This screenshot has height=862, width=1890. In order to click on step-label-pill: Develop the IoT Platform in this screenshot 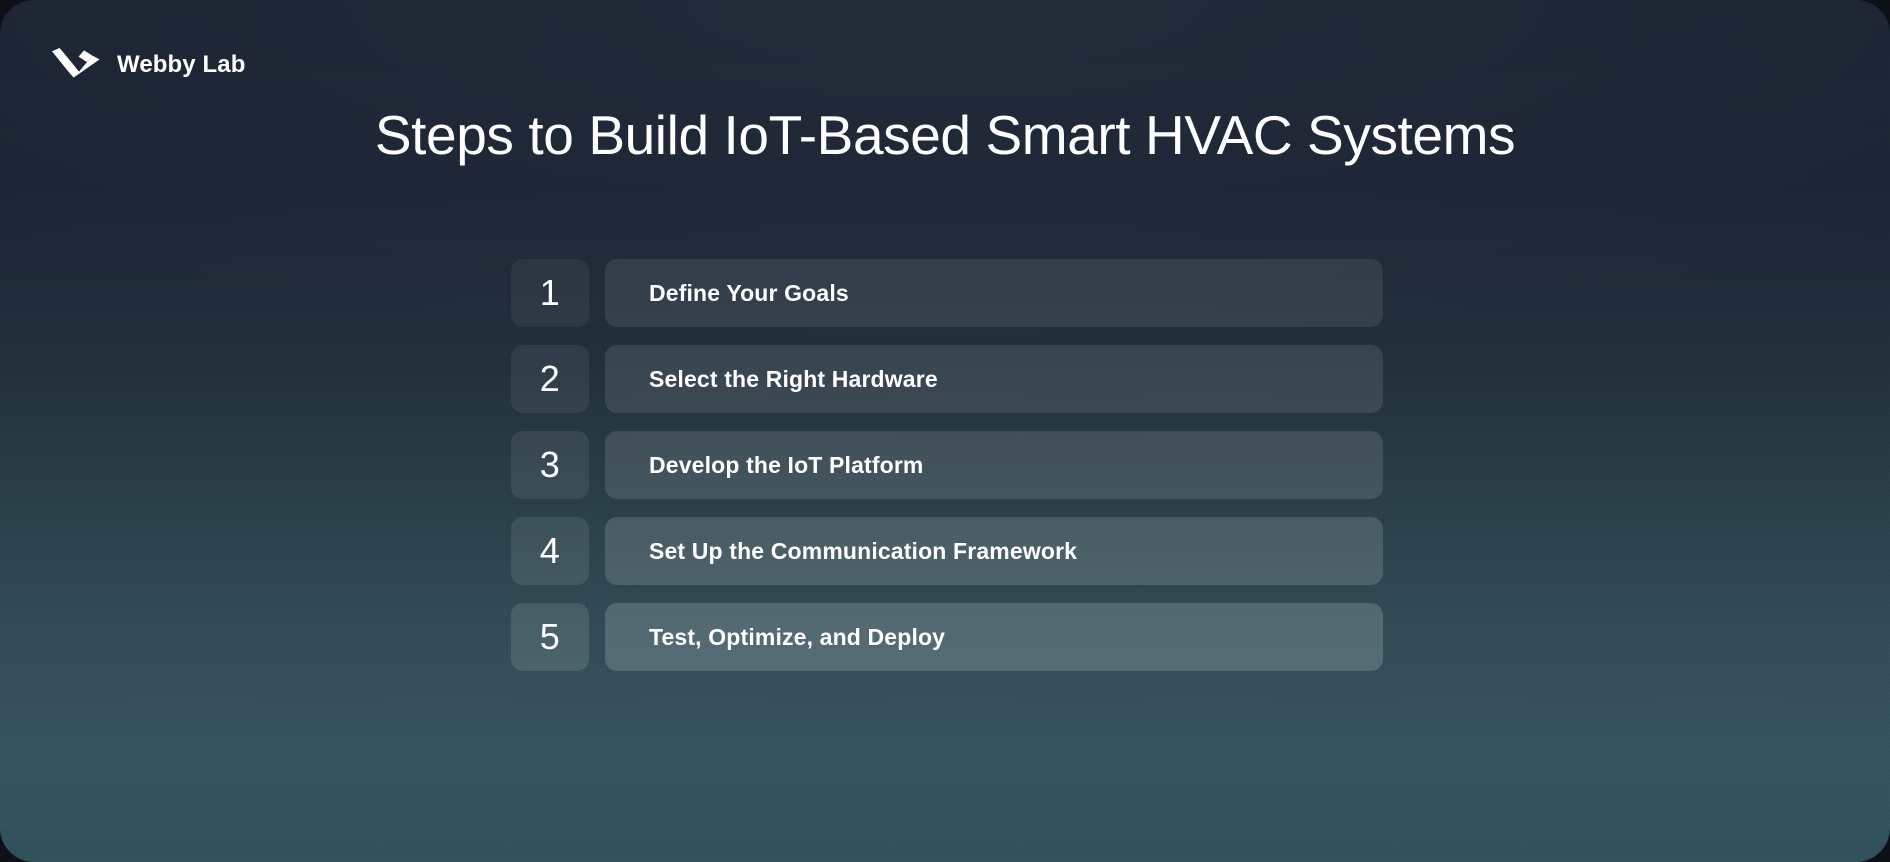, I will do `click(994, 465)`.